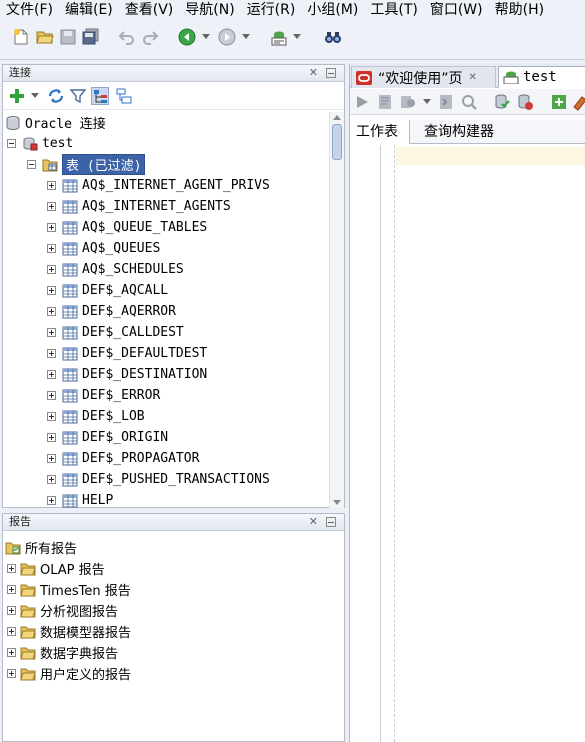 This screenshot has width=585, height=742. Describe the element at coordinates (78, 96) in the screenshot. I see `filter-icon` at that location.